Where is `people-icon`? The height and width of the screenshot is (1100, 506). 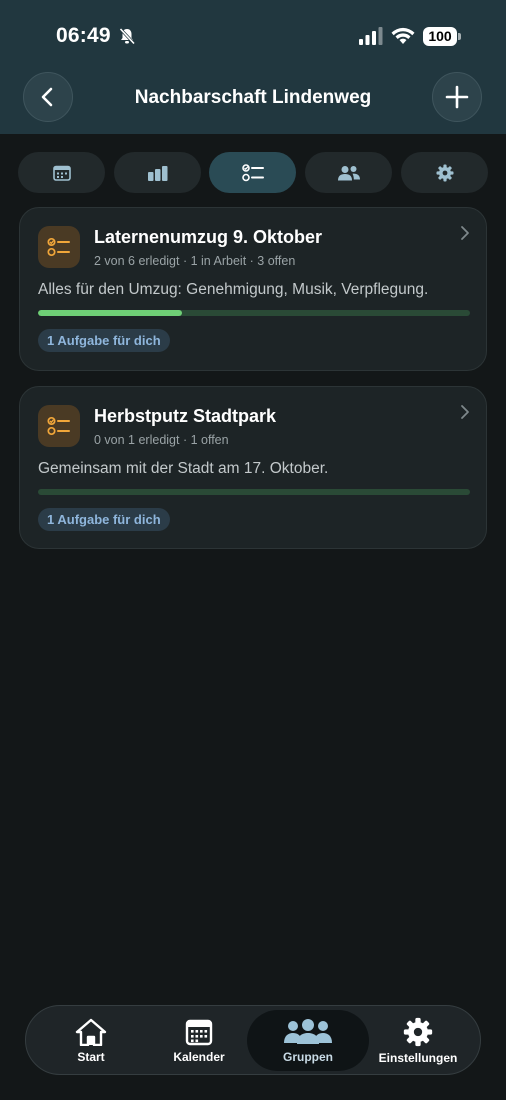
people-icon is located at coordinates (348, 172).